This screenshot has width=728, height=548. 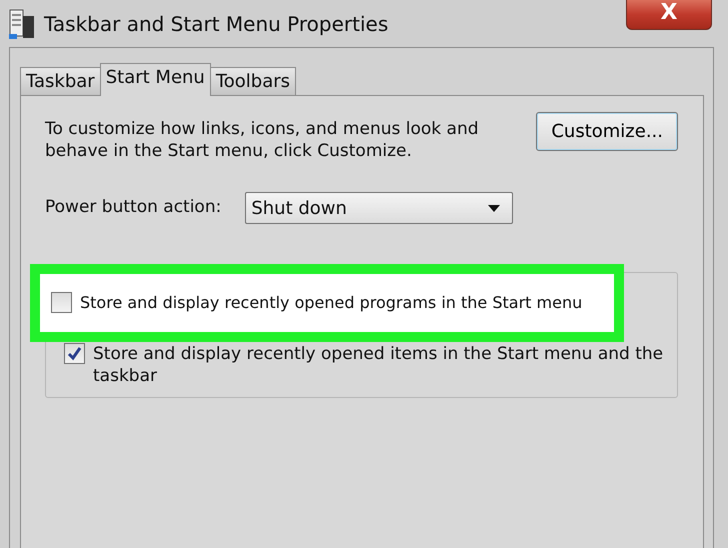 I want to click on power-action-dropdown: Shut down, so click(x=379, y=208).